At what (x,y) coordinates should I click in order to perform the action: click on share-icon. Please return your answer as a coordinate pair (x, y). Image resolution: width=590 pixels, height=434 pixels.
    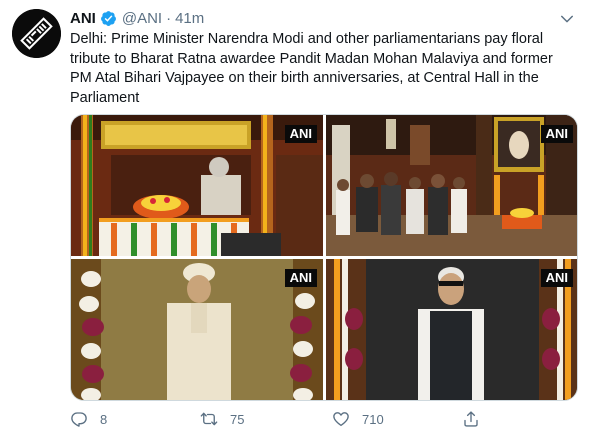
    Looking at the image, I should click on (471, 419).